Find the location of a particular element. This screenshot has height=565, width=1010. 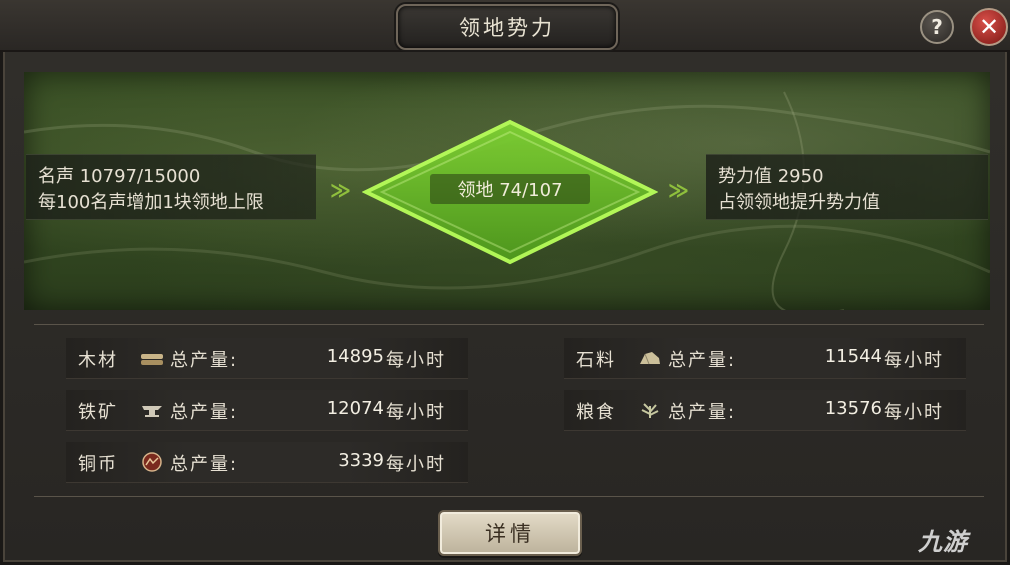

territory-count: 领地 74/107 is located at coordinates (510, 189).